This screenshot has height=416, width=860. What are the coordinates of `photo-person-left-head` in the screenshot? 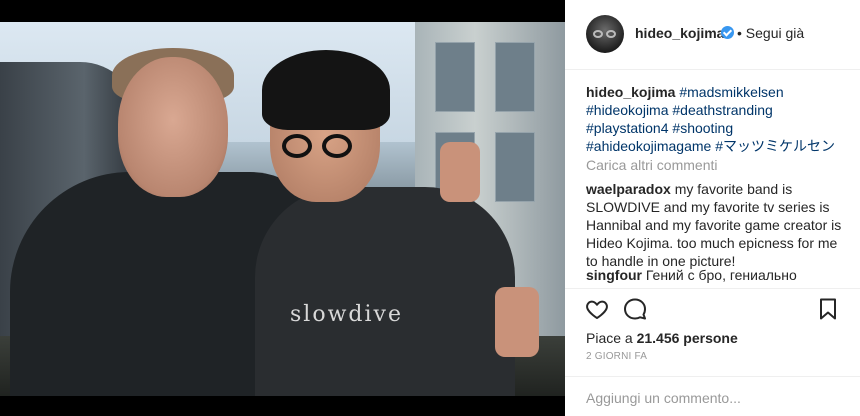 It's located at (173, 127).